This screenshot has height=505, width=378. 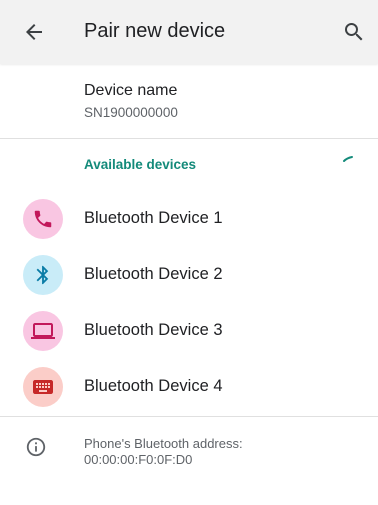 I want to click on info-icon, so click(x=36, y=447).